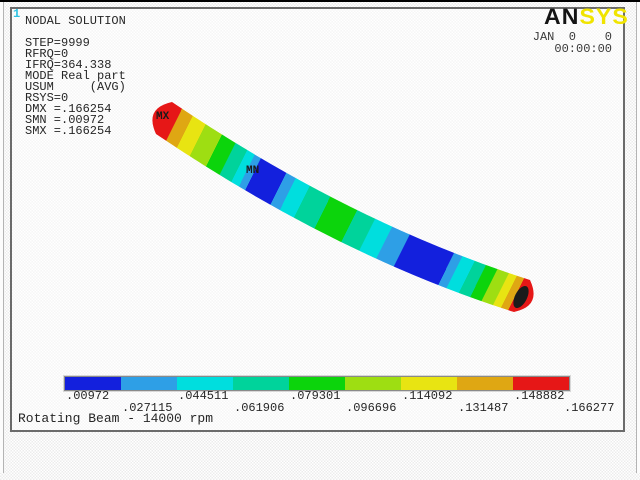 This screenshot has width=640, height=480. I want to click on ansys-logo-an: AN, so click(562, 16).